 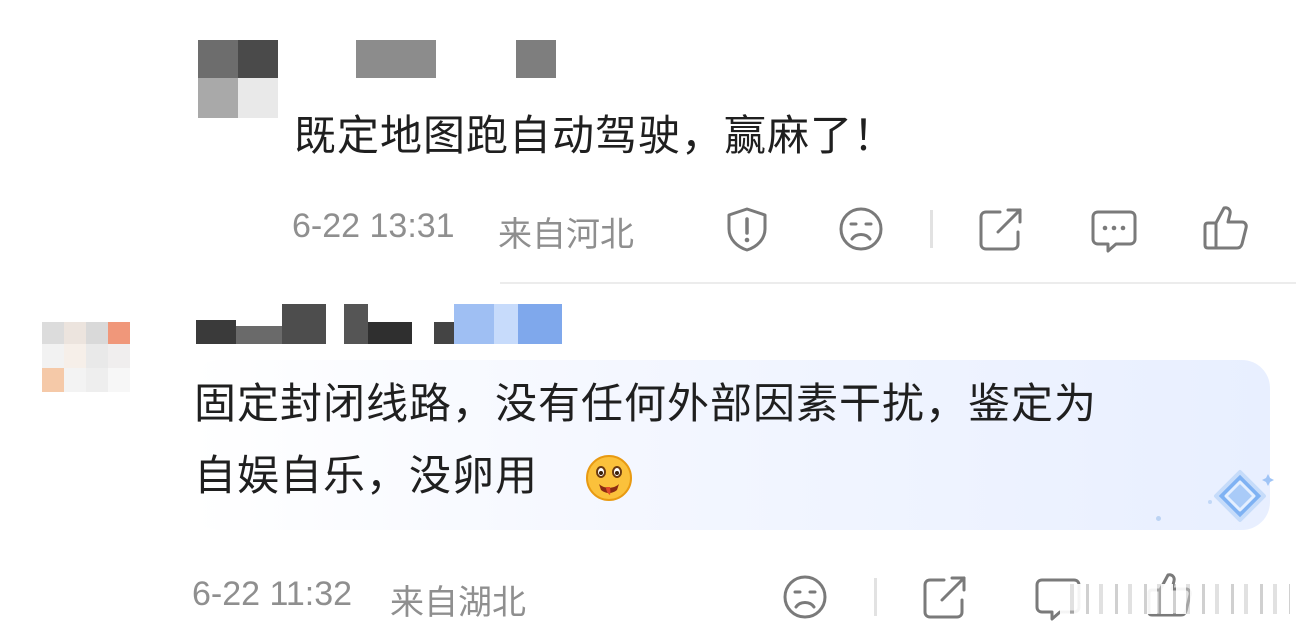 I want to click on thumbs-up-icon, so click(x=1226, y=227).